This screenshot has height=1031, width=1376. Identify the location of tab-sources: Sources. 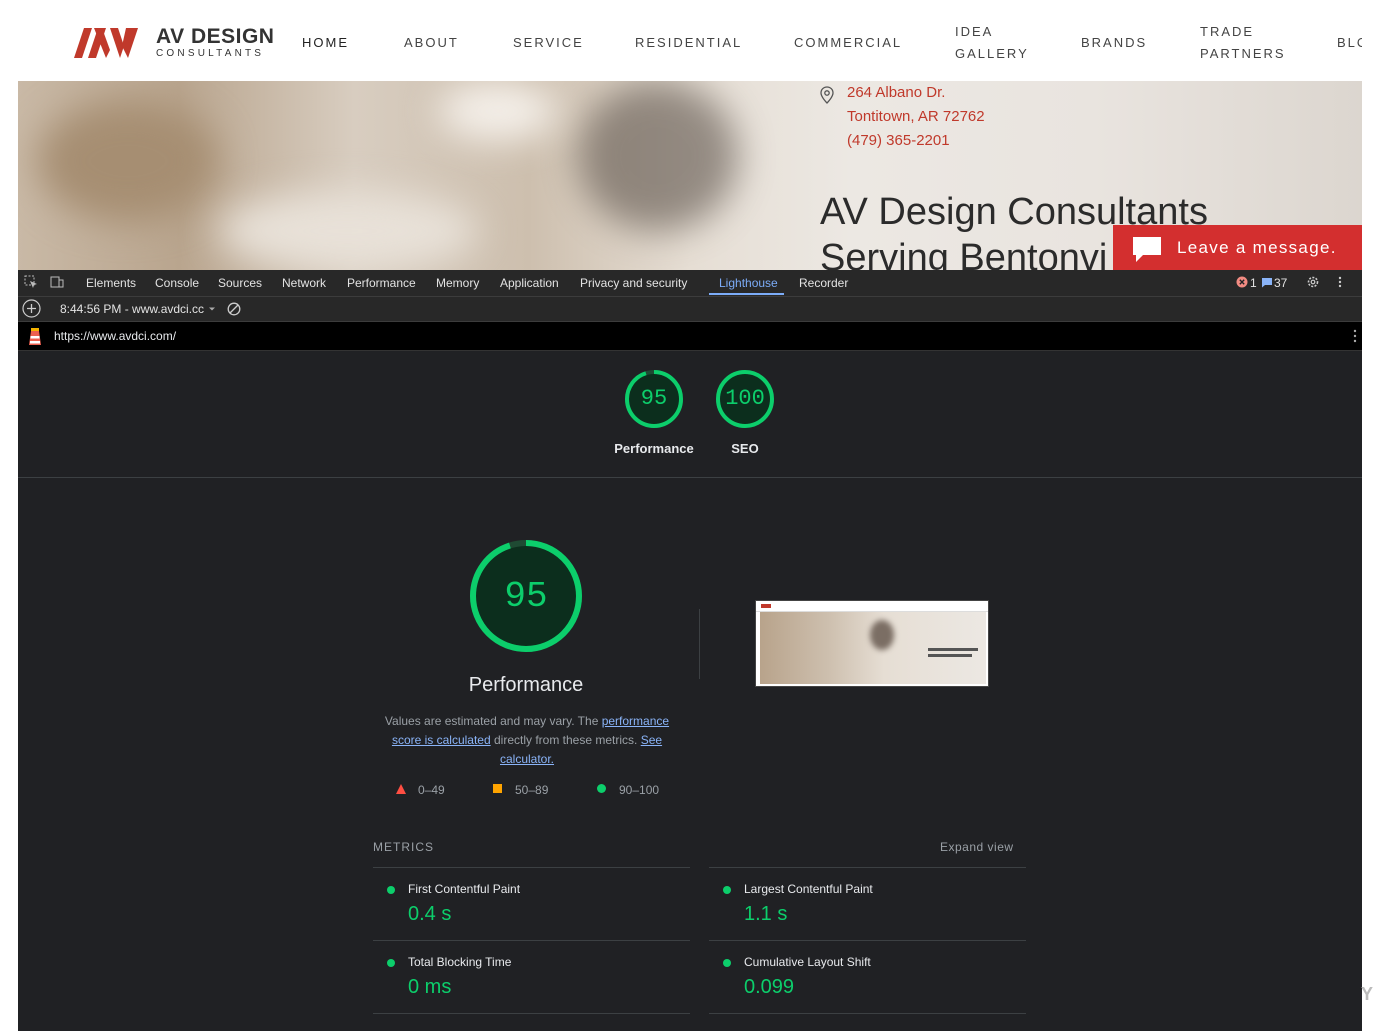
(240, 283).